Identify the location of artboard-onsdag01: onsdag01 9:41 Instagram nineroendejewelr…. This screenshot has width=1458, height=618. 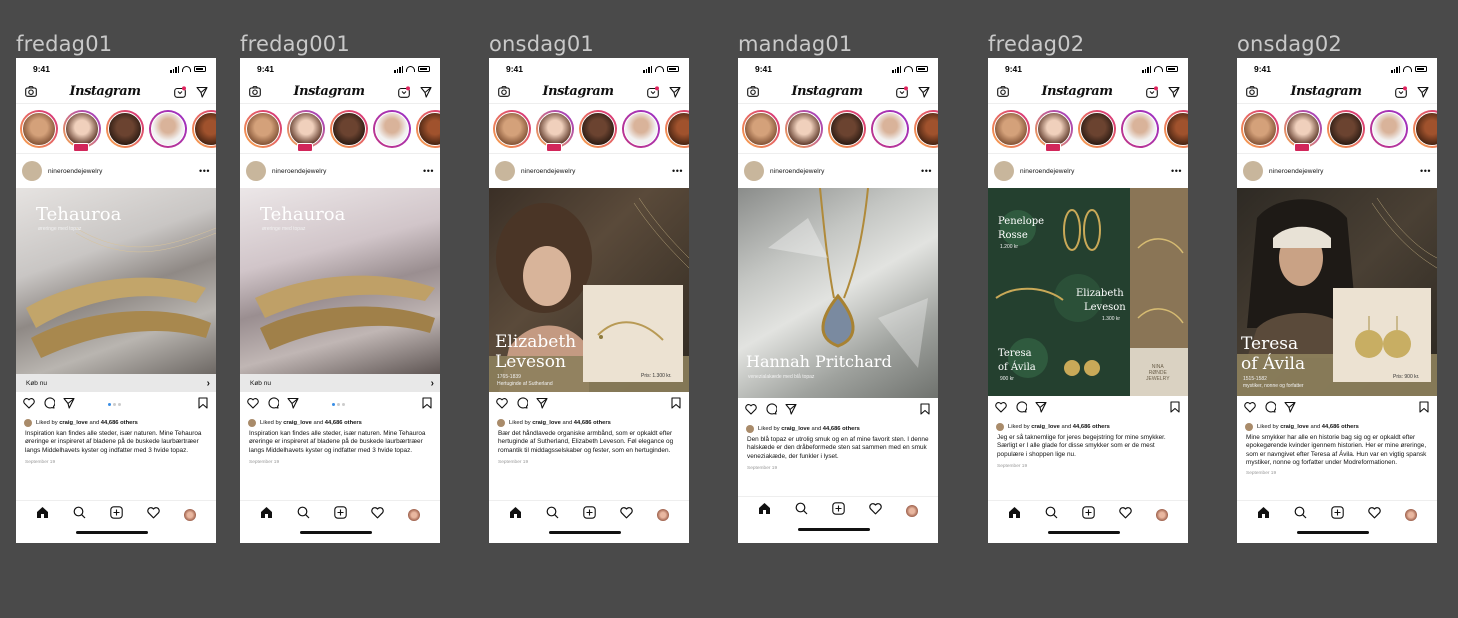
(589, 286).